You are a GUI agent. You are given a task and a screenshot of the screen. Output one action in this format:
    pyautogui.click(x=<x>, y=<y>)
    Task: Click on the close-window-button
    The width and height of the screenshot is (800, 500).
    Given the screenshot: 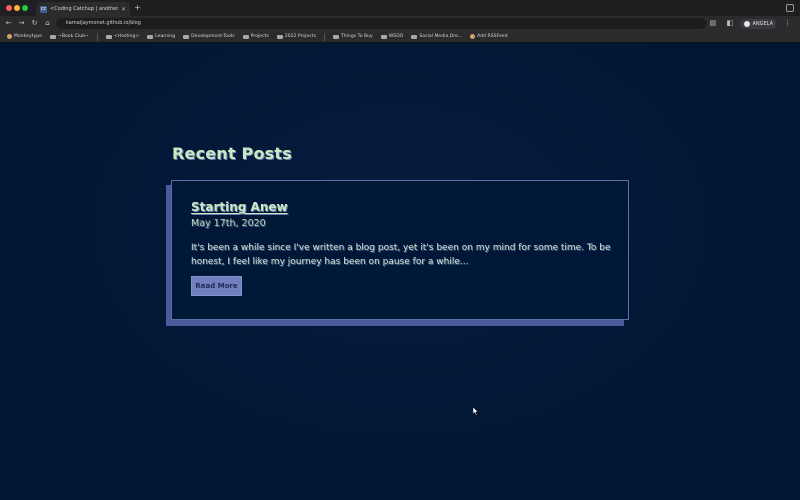 What is the action you would take?
    pyautogui.click(x=9, y=8)
    